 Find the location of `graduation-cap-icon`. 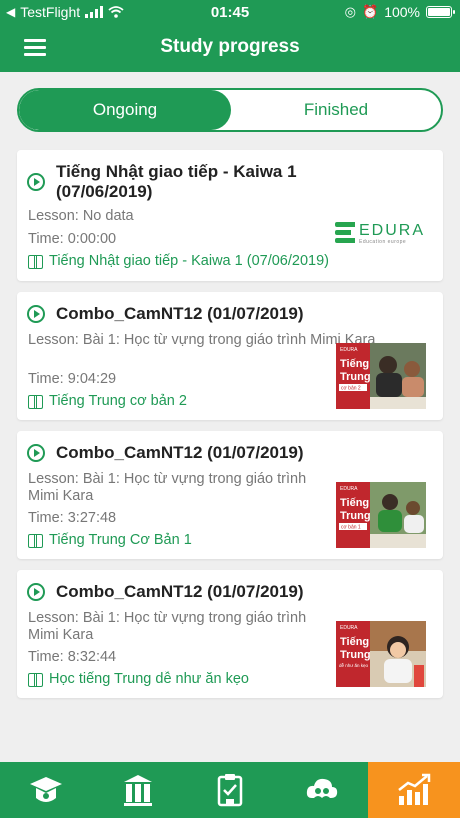

graduation-cap-icon is located at coordinates (46, 789).